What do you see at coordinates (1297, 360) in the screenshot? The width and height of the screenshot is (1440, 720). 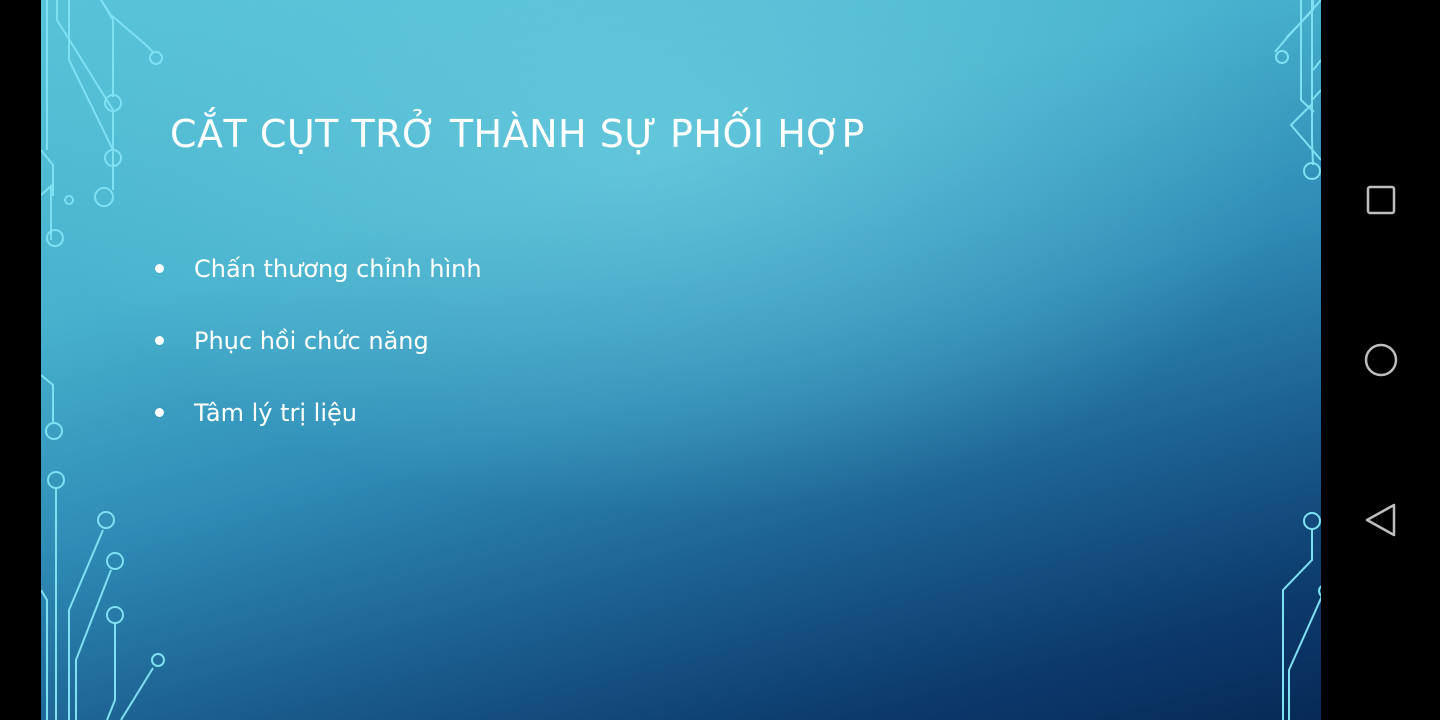 I see `circuit-decoration-right` at bounding box center [1297, 360].